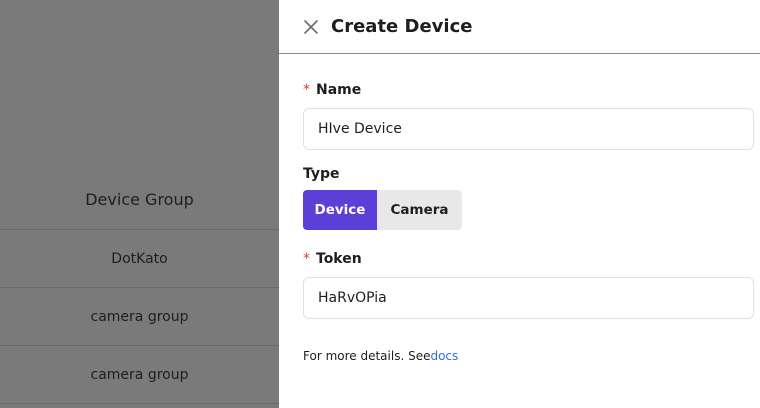 The width and height of the screenshot is (760, 408). What do you see at coordinates (528, 129) in the screenshot?
I see `name-input` at bounding box center [528, 129].